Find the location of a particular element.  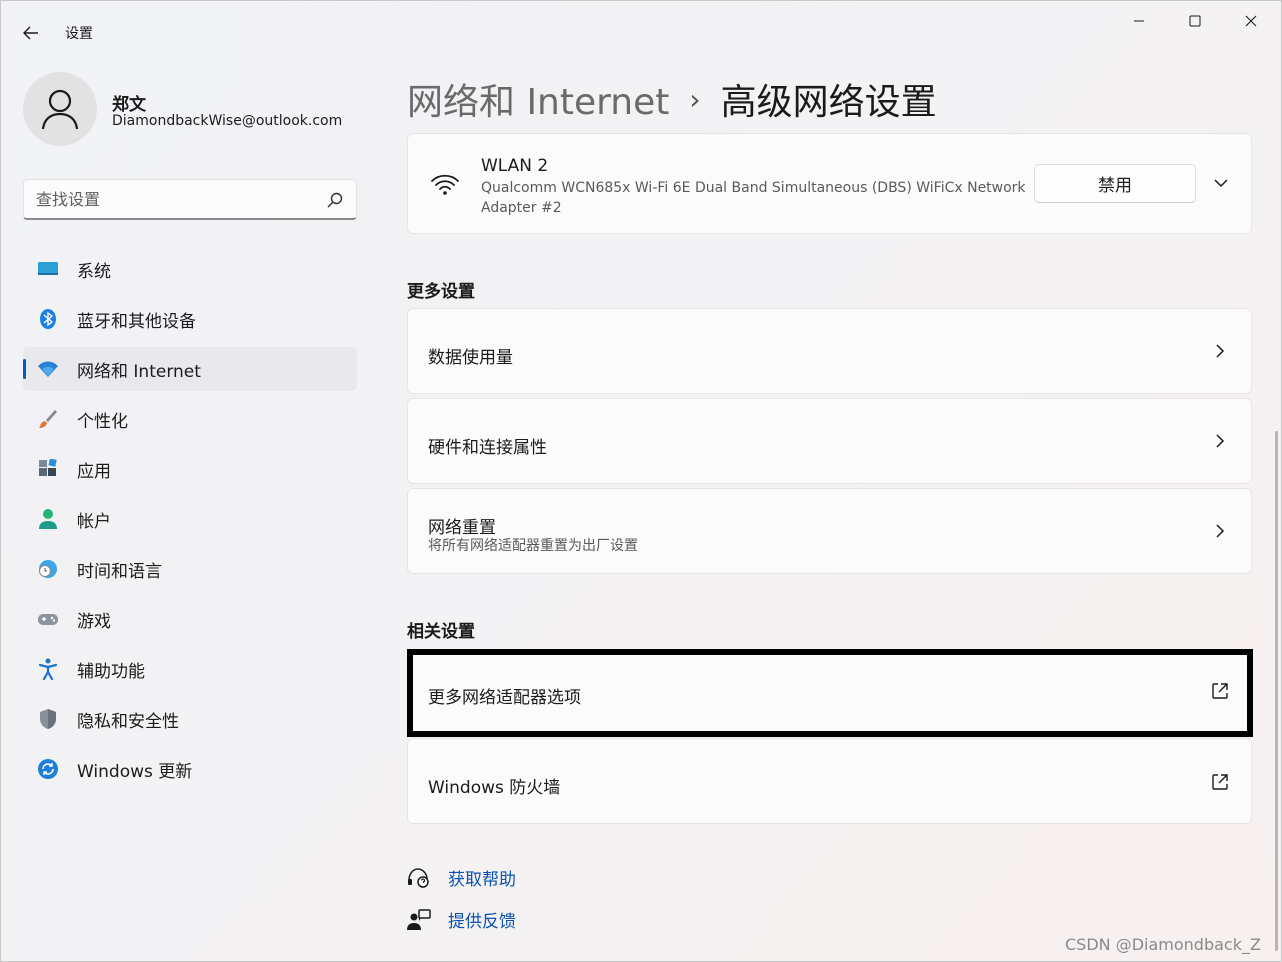

close-button is located at coordinates (1251, 21).